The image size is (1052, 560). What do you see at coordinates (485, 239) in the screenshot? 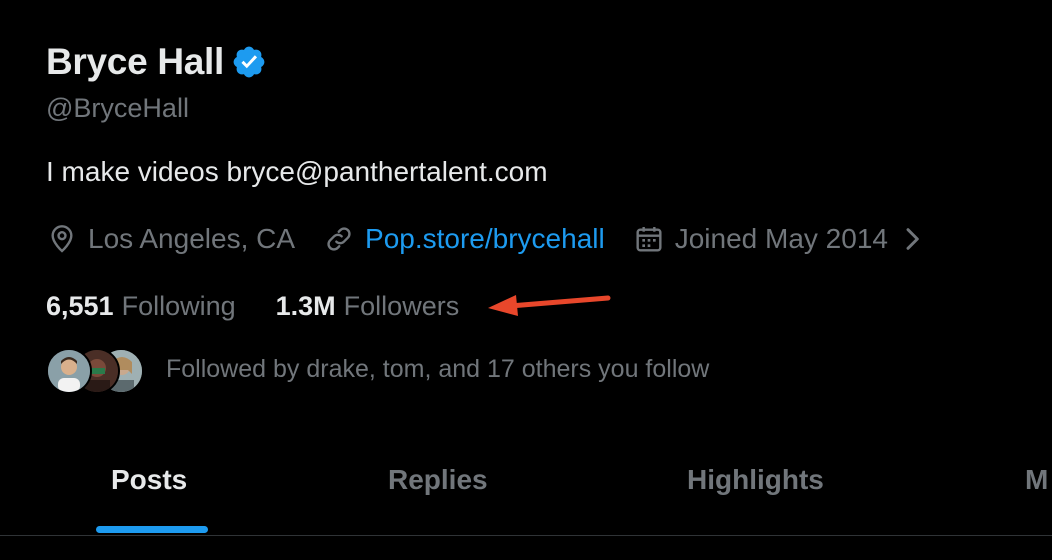
I see `website-link: Pop.store/brycehall` at bounding box center [485, 239].